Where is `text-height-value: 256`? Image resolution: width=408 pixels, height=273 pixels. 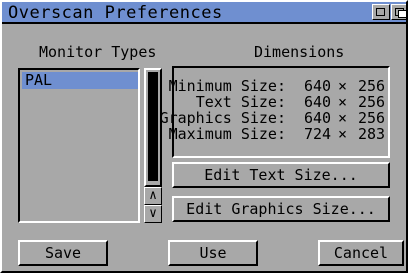
text-height-value: 256 is located at coordinates (372, 102).